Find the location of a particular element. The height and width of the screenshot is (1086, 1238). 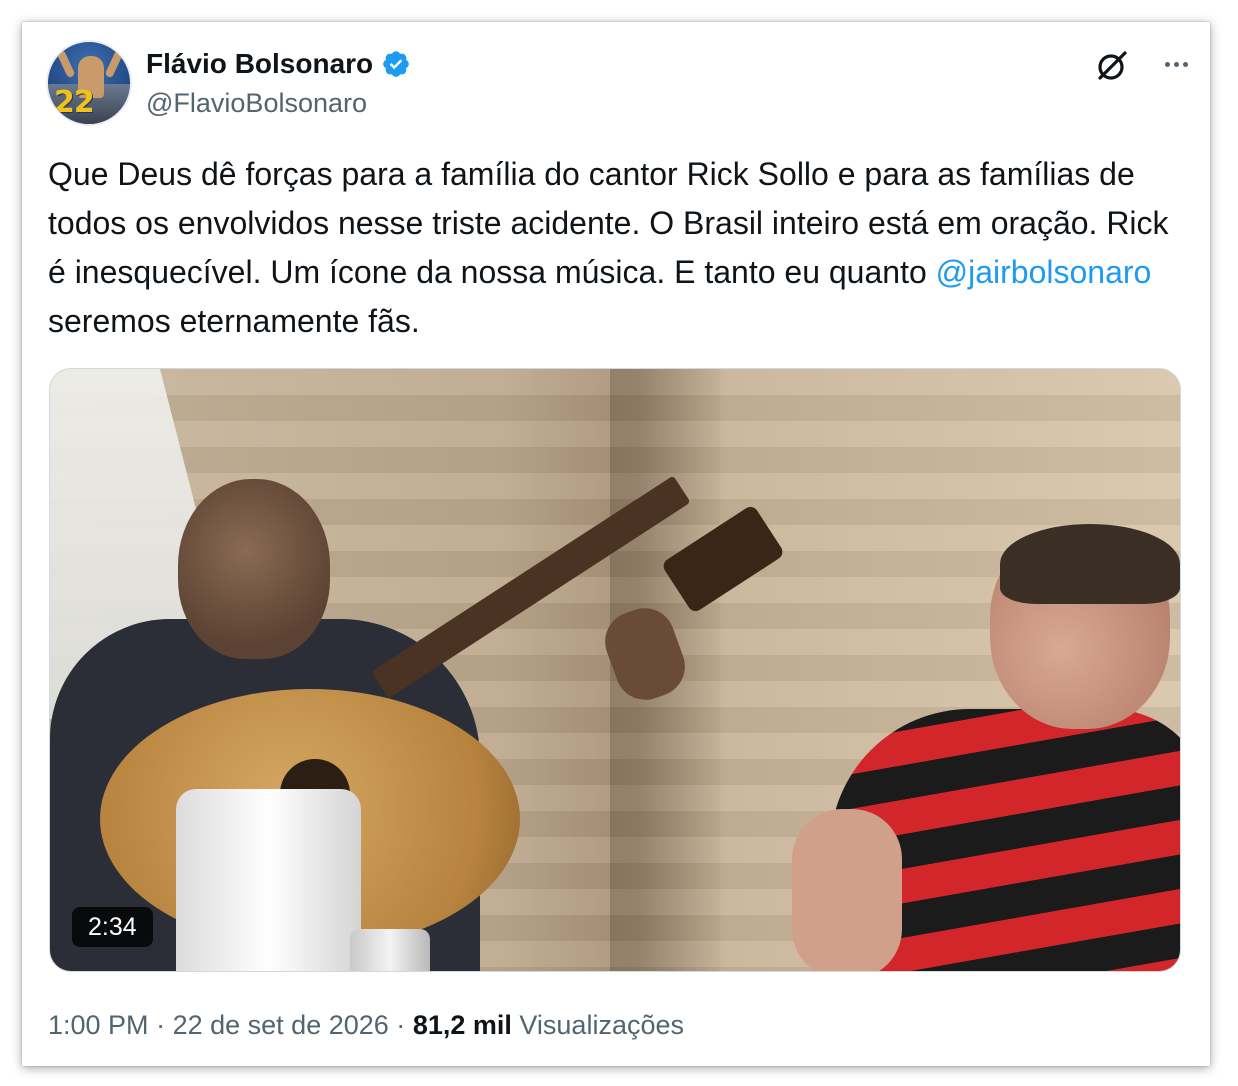

author-name-row: Flávio Bolsonaro is located at coordinates (278, 64).